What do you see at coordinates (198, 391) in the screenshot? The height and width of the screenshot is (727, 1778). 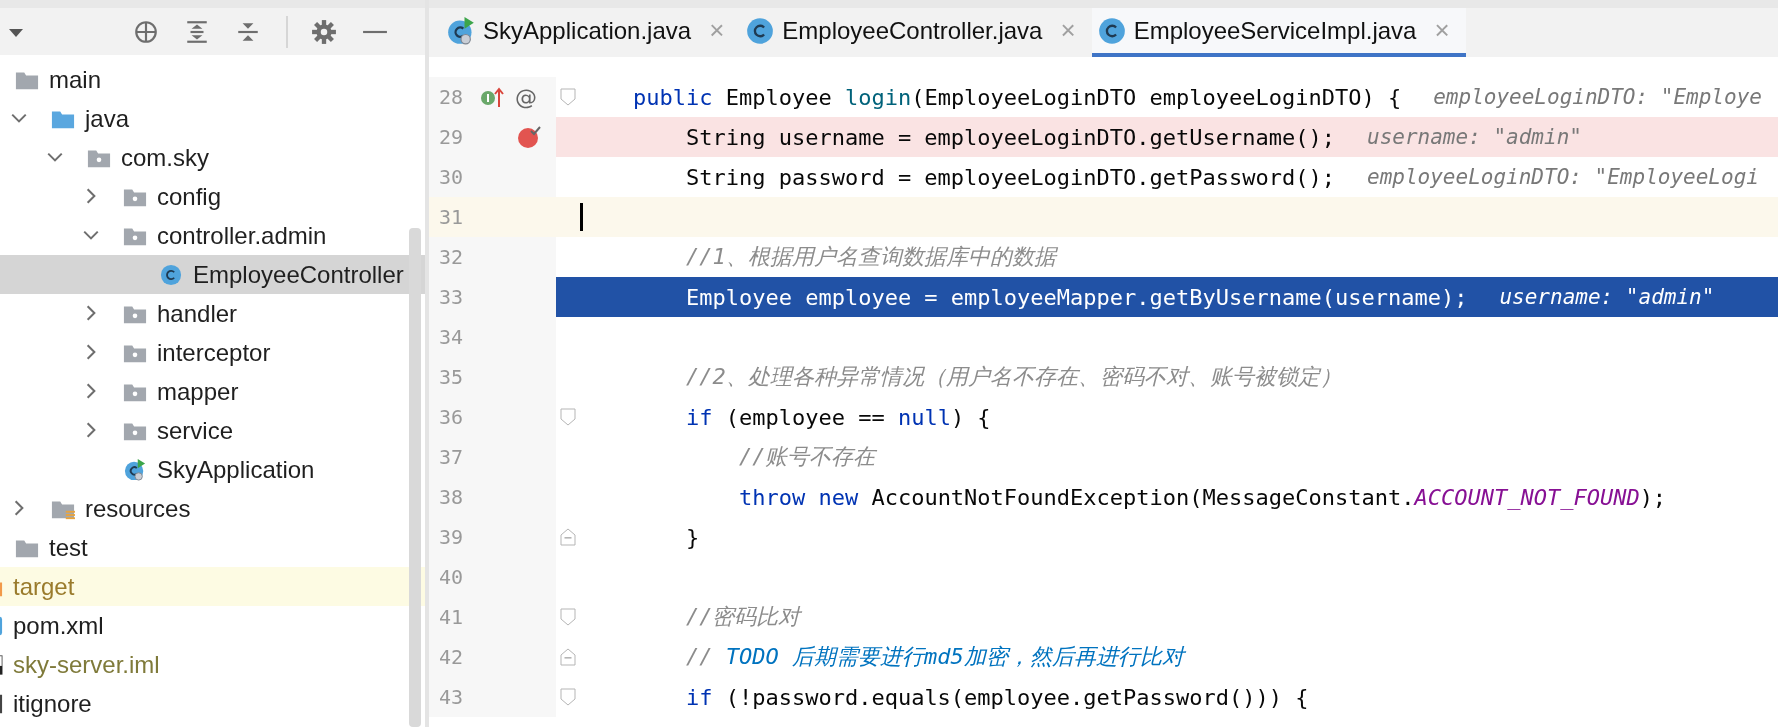 I see `tree-item-label: mapper` at bounding box center [198, 391].